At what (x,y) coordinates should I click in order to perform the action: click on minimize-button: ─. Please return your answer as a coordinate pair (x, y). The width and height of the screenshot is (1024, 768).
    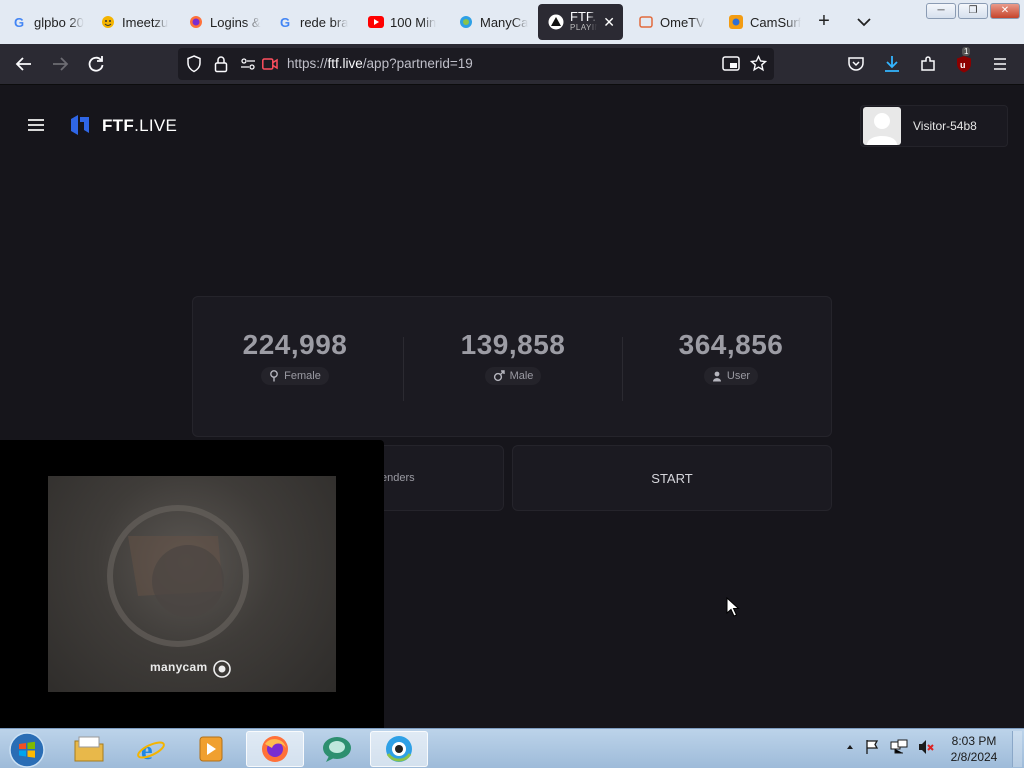
    Looking at the image, I should click on (941, 11).